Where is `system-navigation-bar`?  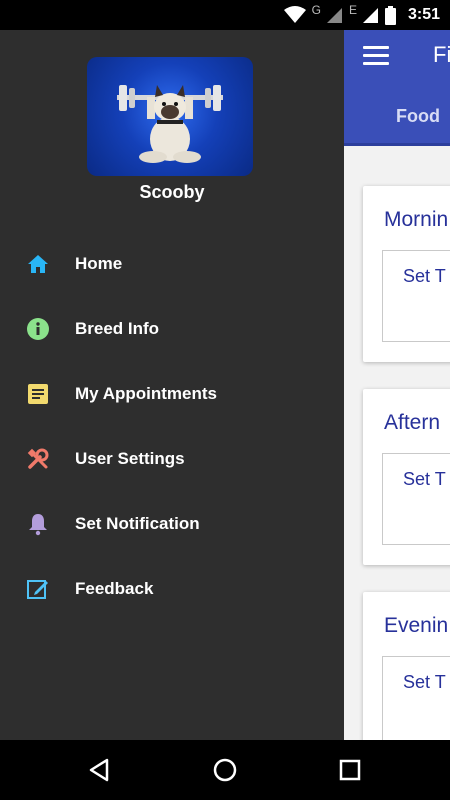 system-navigation-bar is located at coordinates (225, 770).